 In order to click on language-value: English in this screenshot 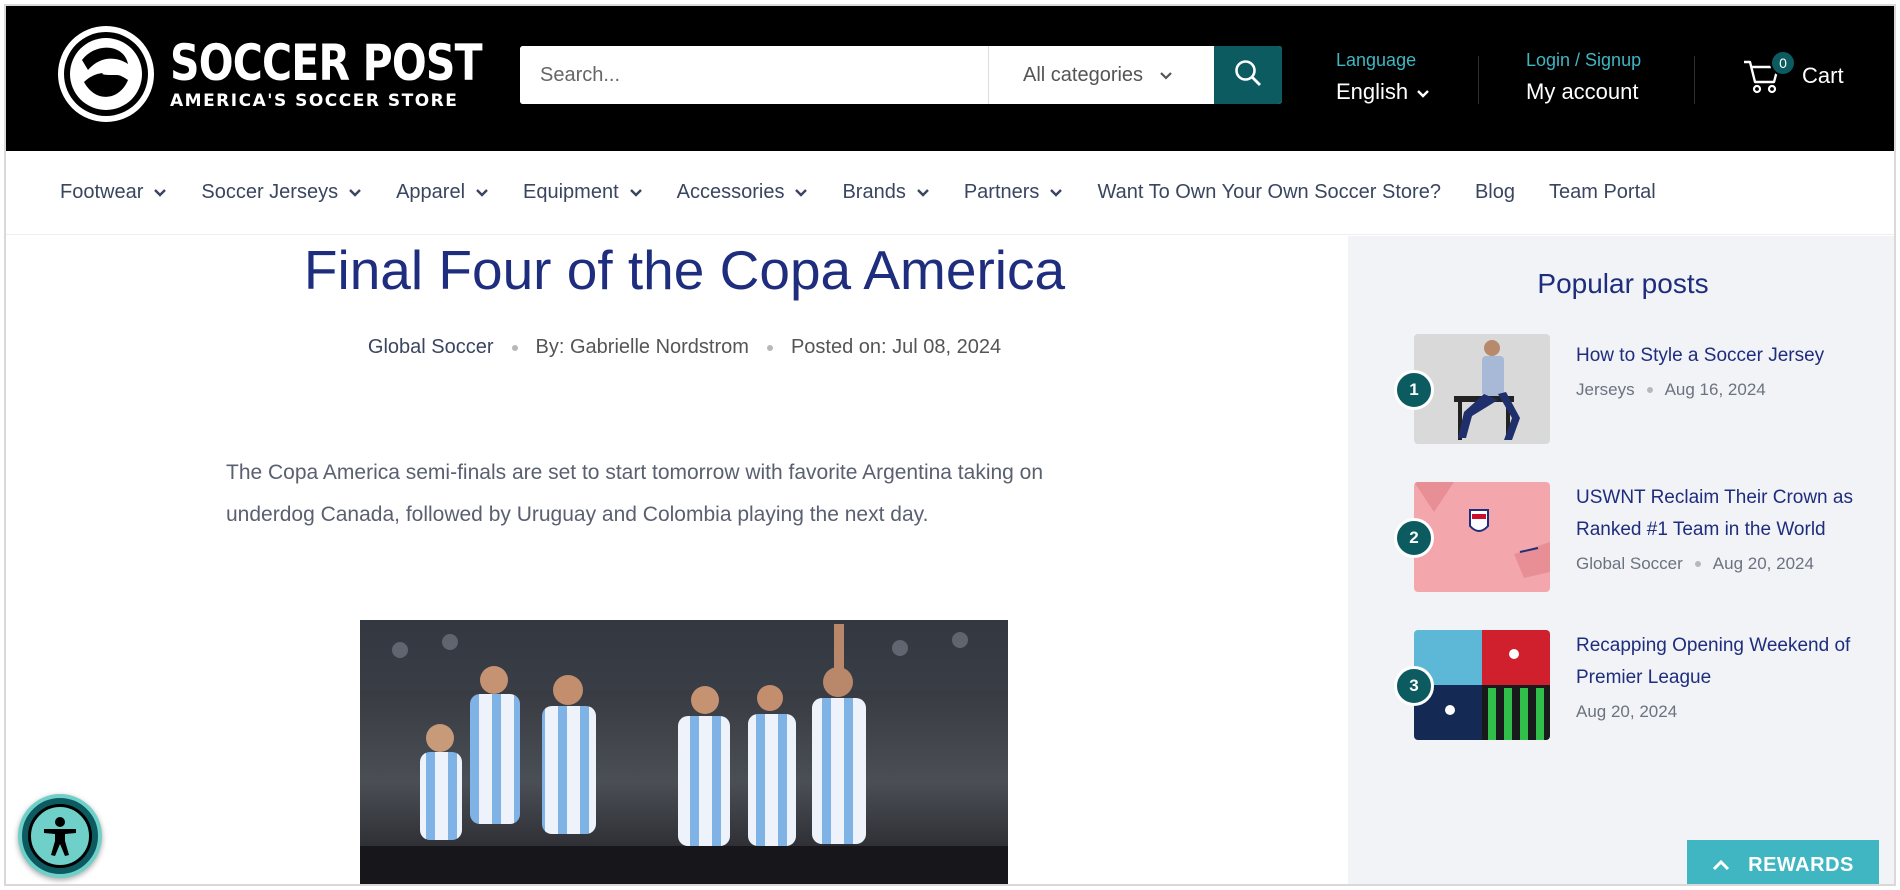, I will do `click(1372, 91)`.